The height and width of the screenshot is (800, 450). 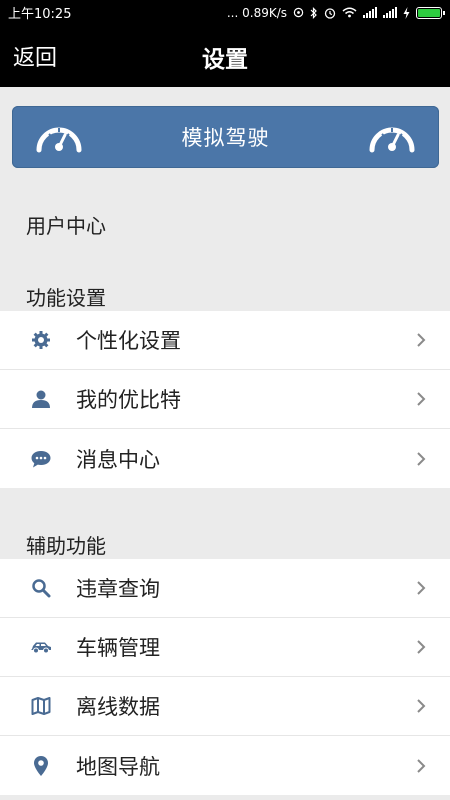 What do you see at coordinates (298, 12) in the screenshot?
I see `alarm-icon` at bounding box center [298, 12].